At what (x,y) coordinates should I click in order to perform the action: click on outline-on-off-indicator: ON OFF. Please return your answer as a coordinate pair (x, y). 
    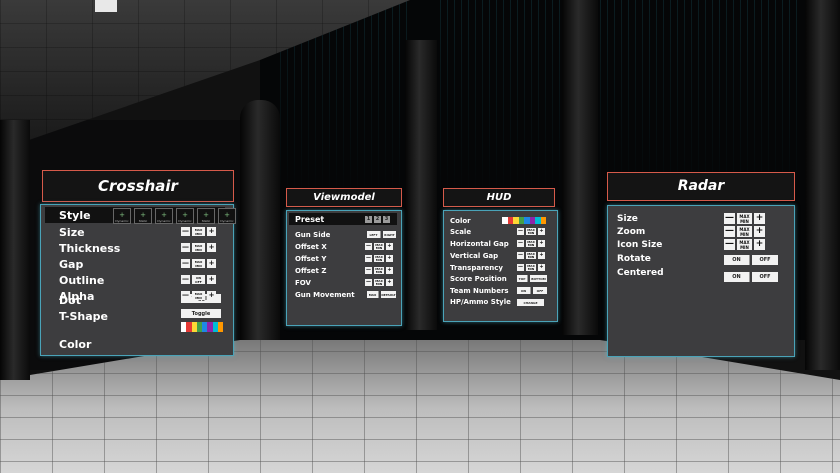
    Looking at the image, I should click on (198, 279).